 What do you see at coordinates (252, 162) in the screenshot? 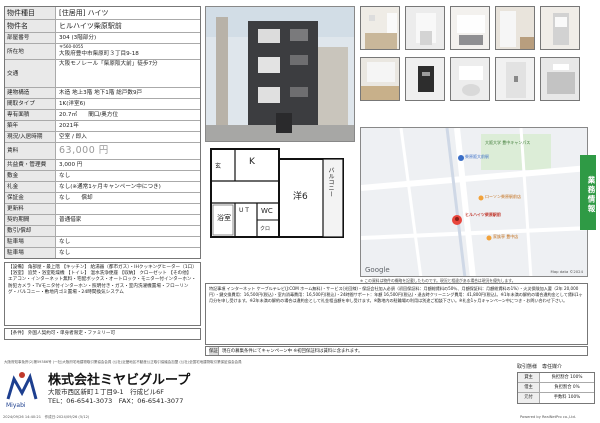
I see `plan-room-kitchen: K` at bounding box center [252, 162].